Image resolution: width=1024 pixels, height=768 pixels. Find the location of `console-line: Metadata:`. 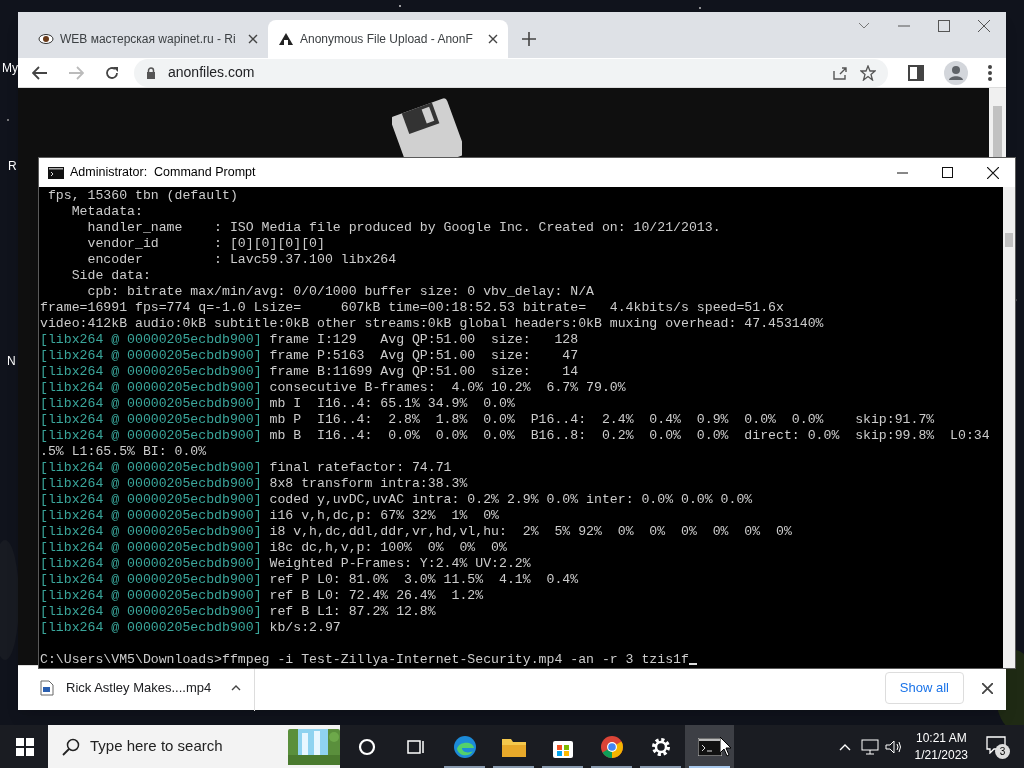

console-line: Metadata: is located at coordinates (106, 212).